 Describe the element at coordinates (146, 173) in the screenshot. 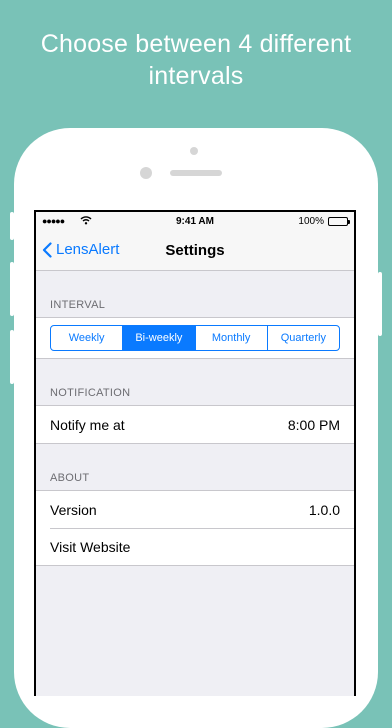

I see `proximity-sensor` at that location.